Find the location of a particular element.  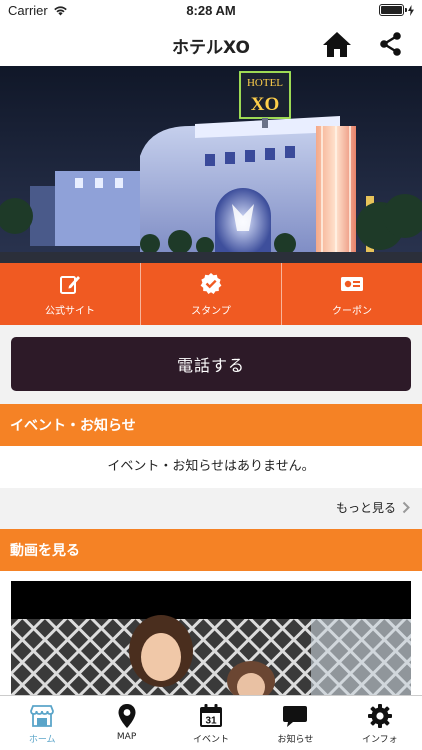

official-site-button: 公式サイト is located at coordinates (70, 294).